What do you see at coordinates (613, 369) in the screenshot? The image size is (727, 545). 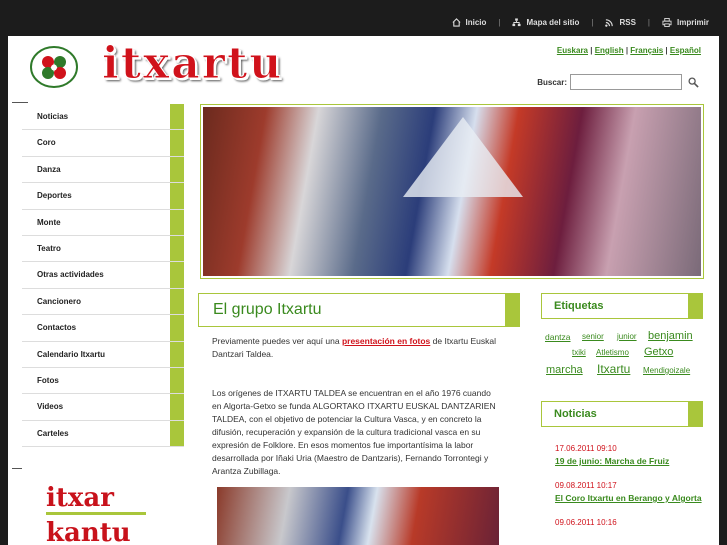 I see `tag-itxartu: Itxartu` at bounding box center [613, 369].